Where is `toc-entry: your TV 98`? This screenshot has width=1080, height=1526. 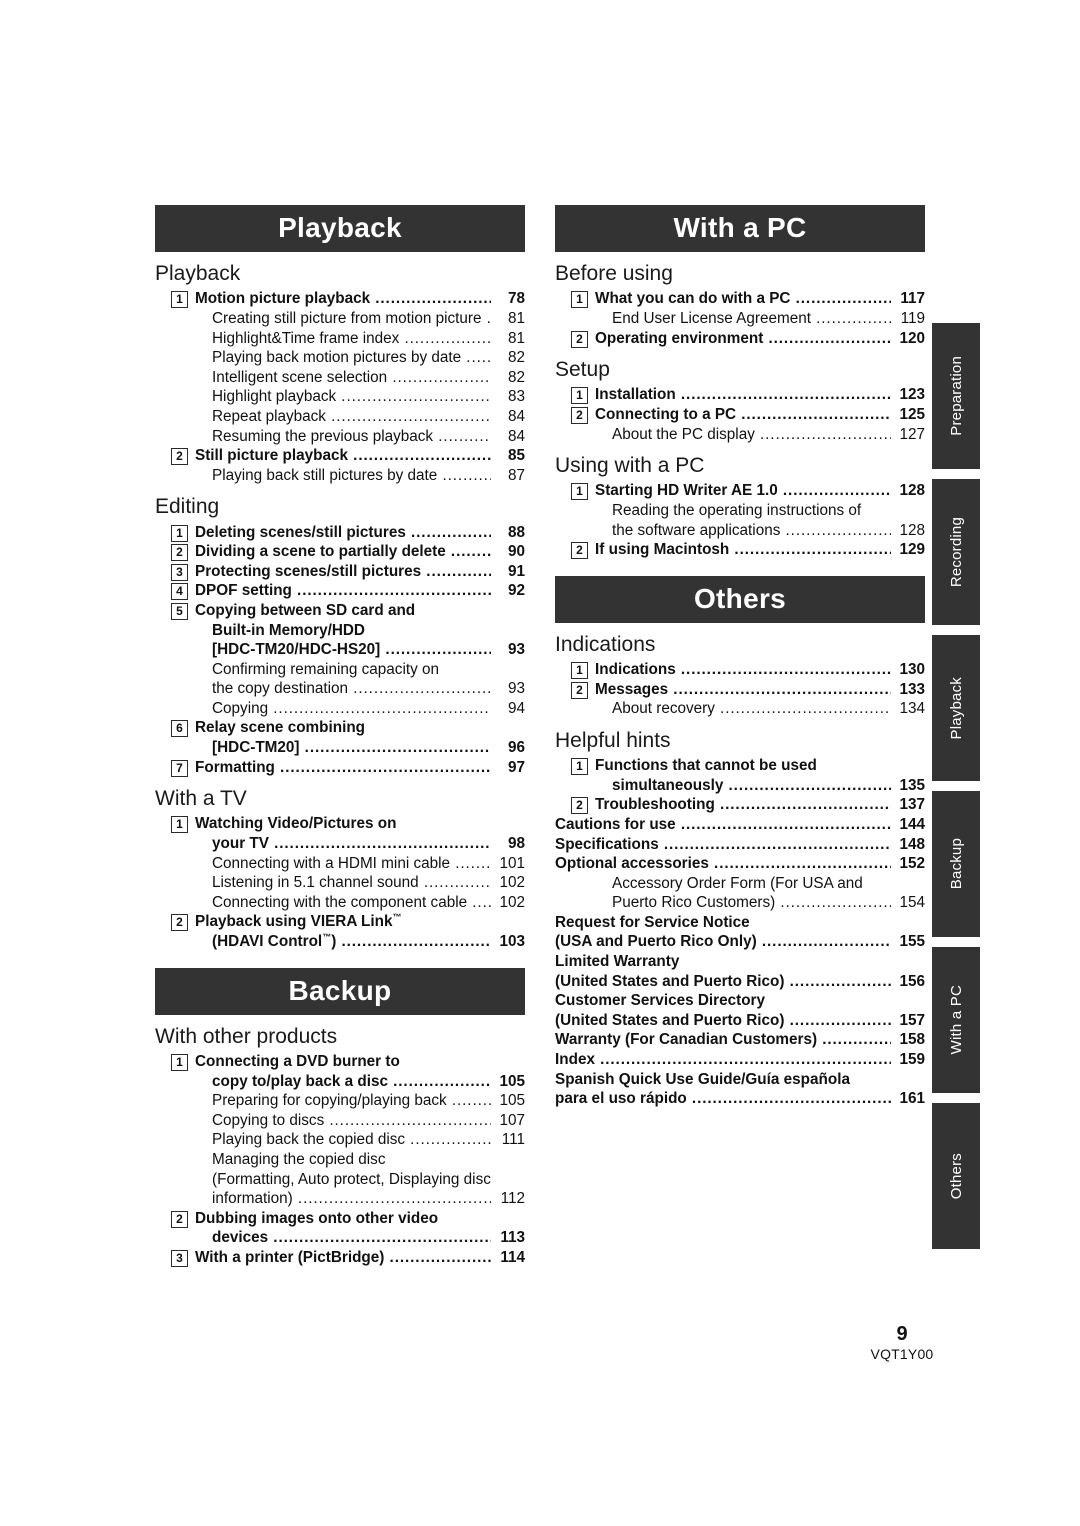
toc-entry: your TV 98 is located at coordinates (368, 844).